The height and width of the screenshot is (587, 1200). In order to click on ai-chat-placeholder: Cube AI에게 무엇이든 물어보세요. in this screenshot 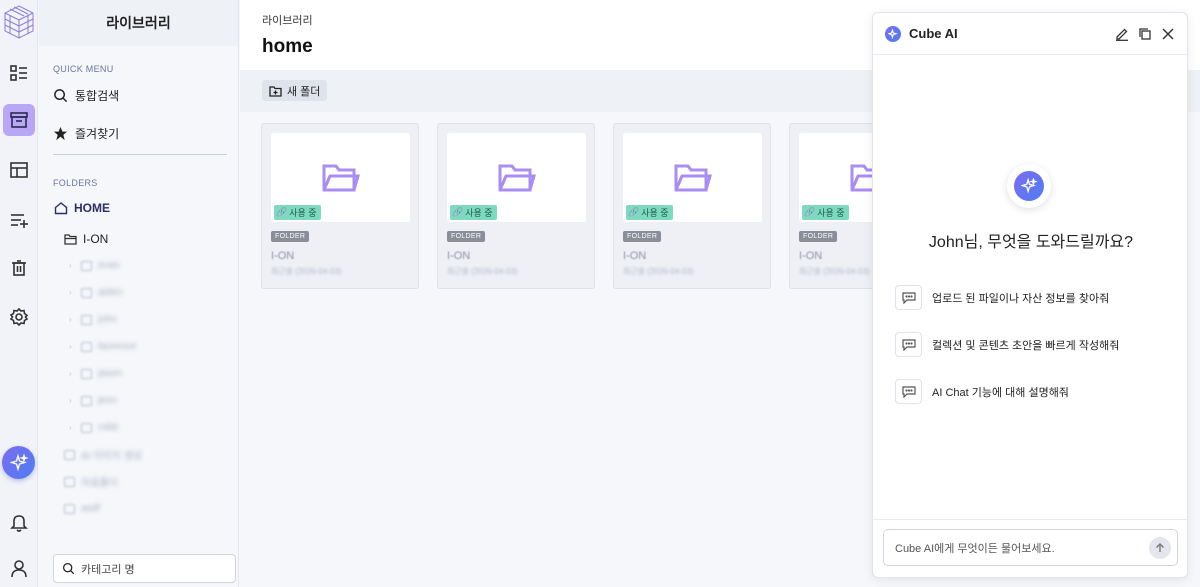, I will do `click(975, 548)`.